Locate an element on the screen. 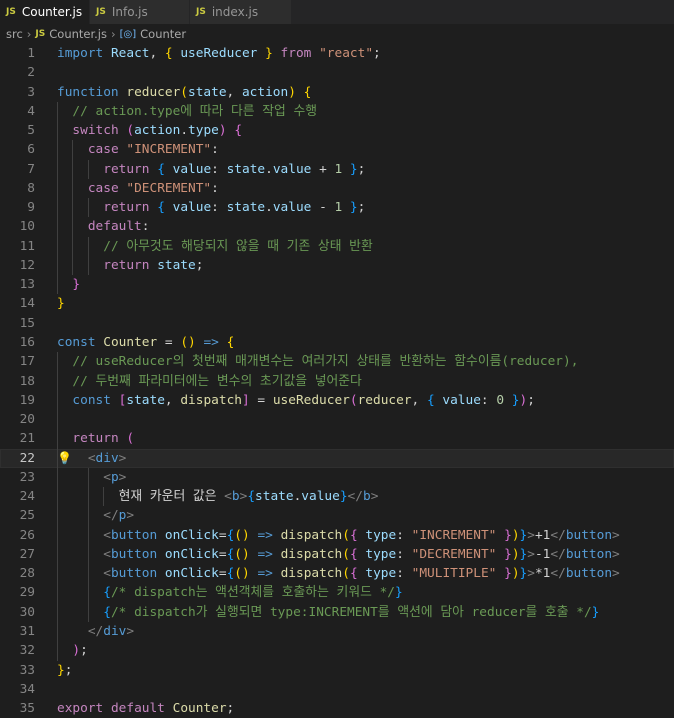 The height and width of the screenshot is (718, 674). code-line: 29 {/* dispatch는 액션객체를 호출하는 키워드 */} is located at coordinates (337, 593).